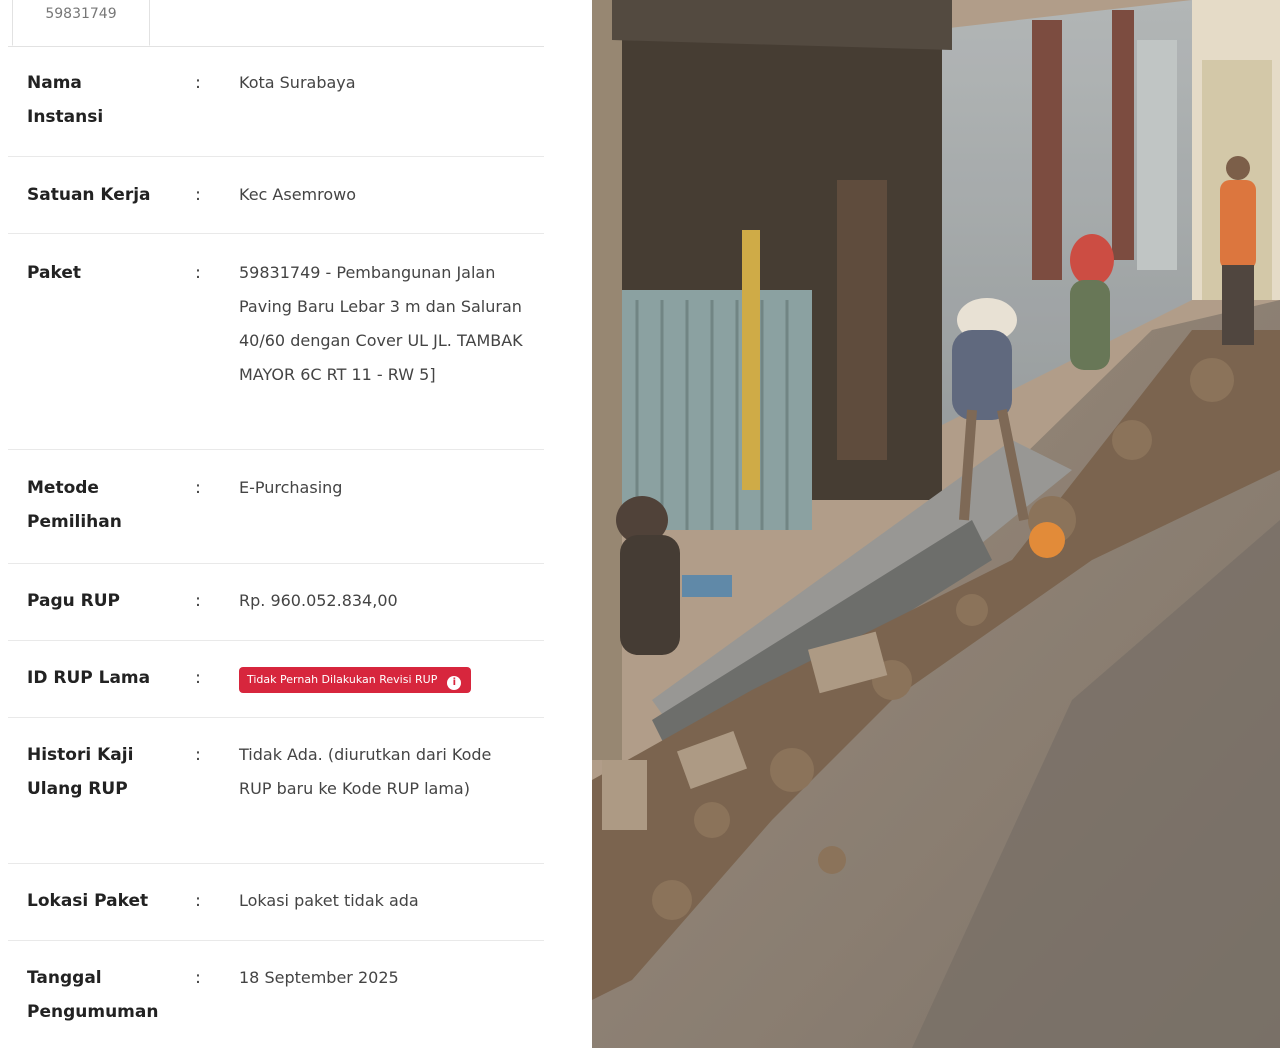  Describe the element at coordinates (297, 82) in the screenshot. I see `row-value: Kota Surabaya` at that location.